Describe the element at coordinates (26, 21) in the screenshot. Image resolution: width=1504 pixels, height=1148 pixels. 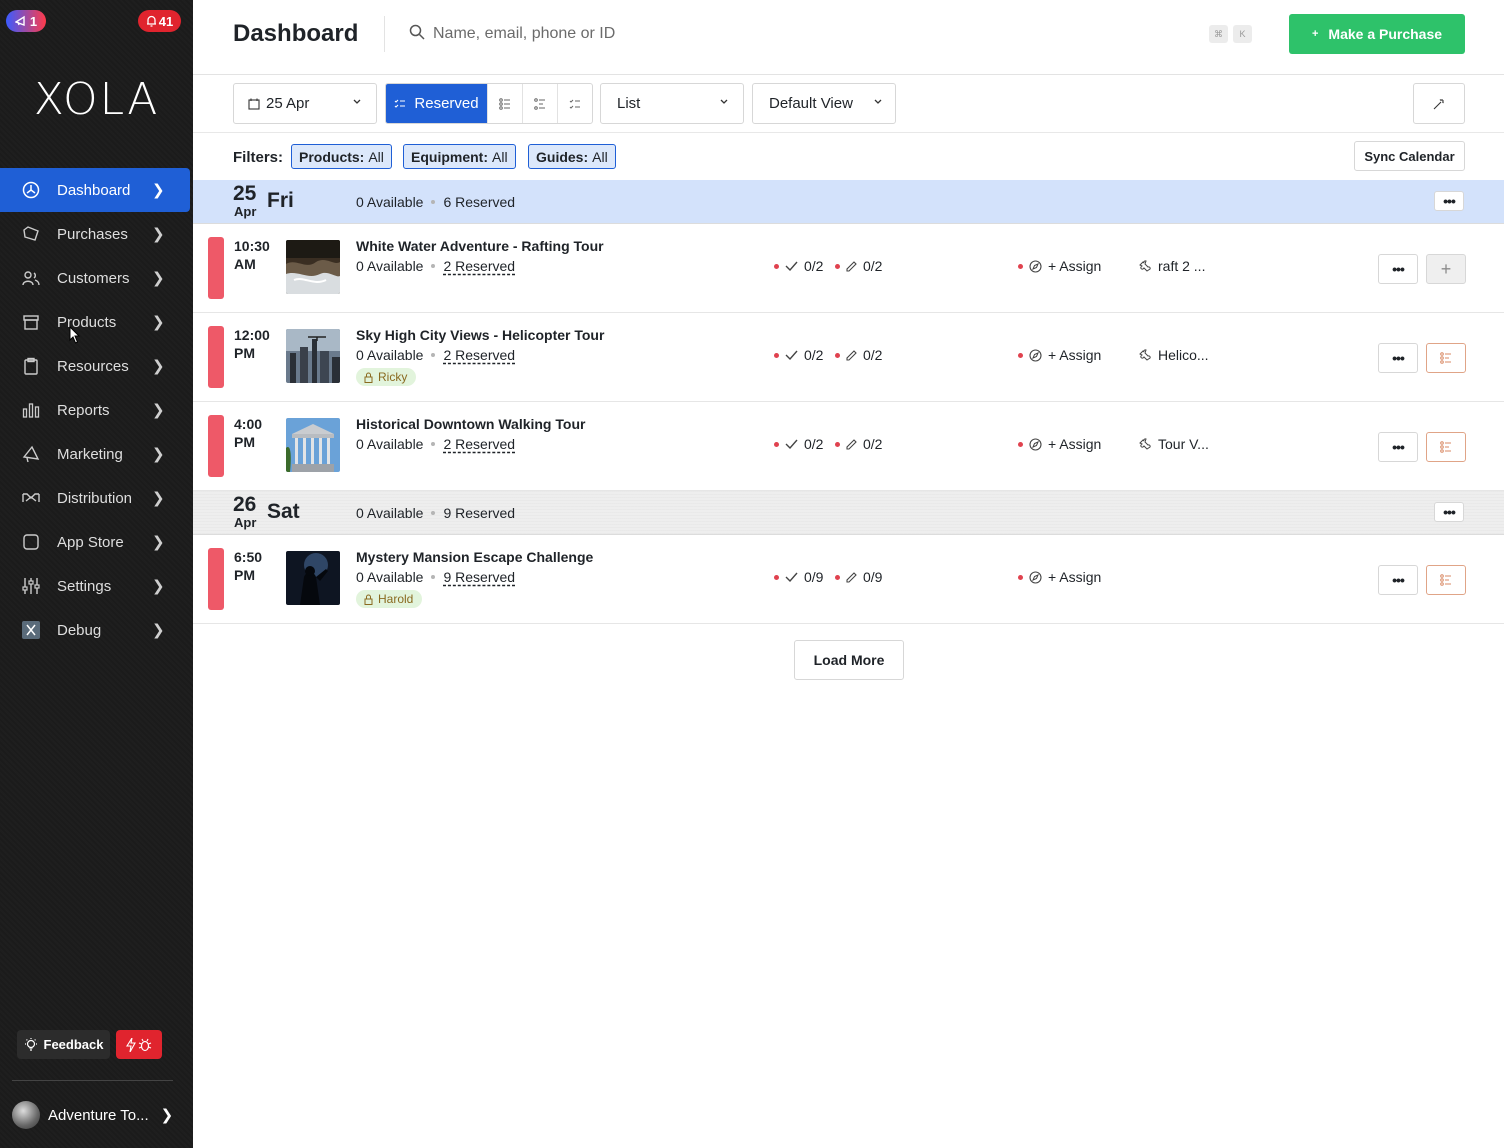
I see `megaphone-notifications-badge: 1` at that location.